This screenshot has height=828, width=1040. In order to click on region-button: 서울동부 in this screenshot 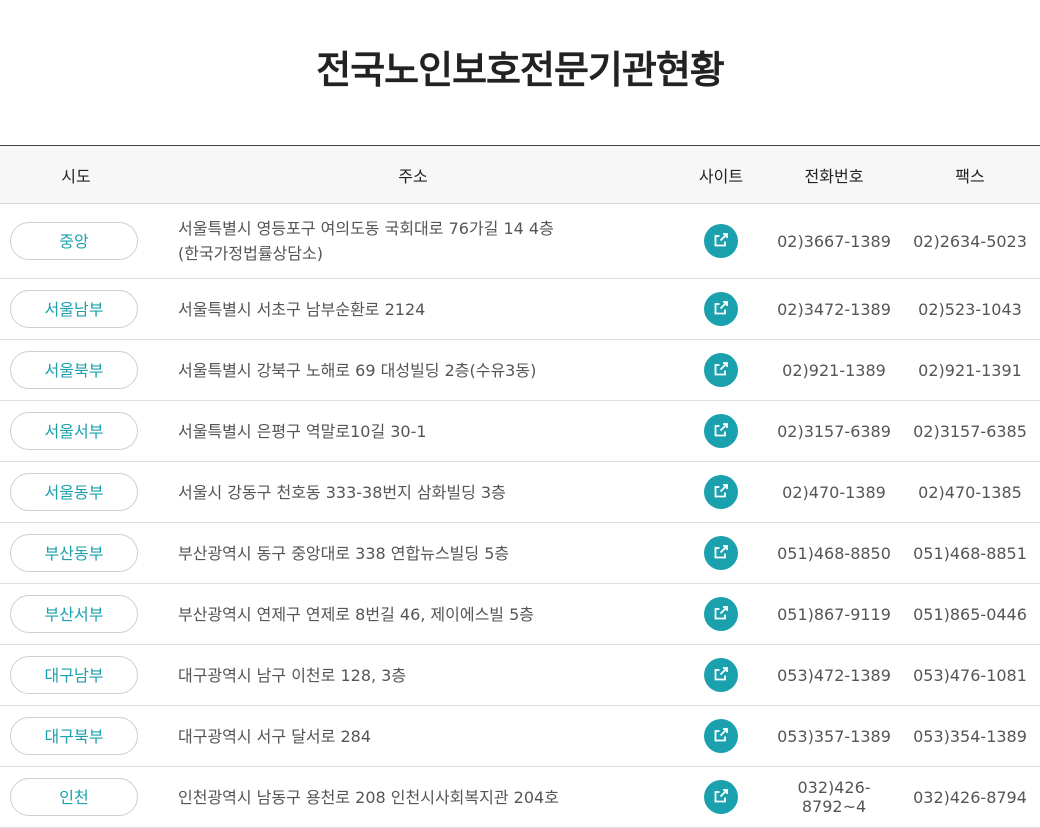, I will do `click(74, 492)`.